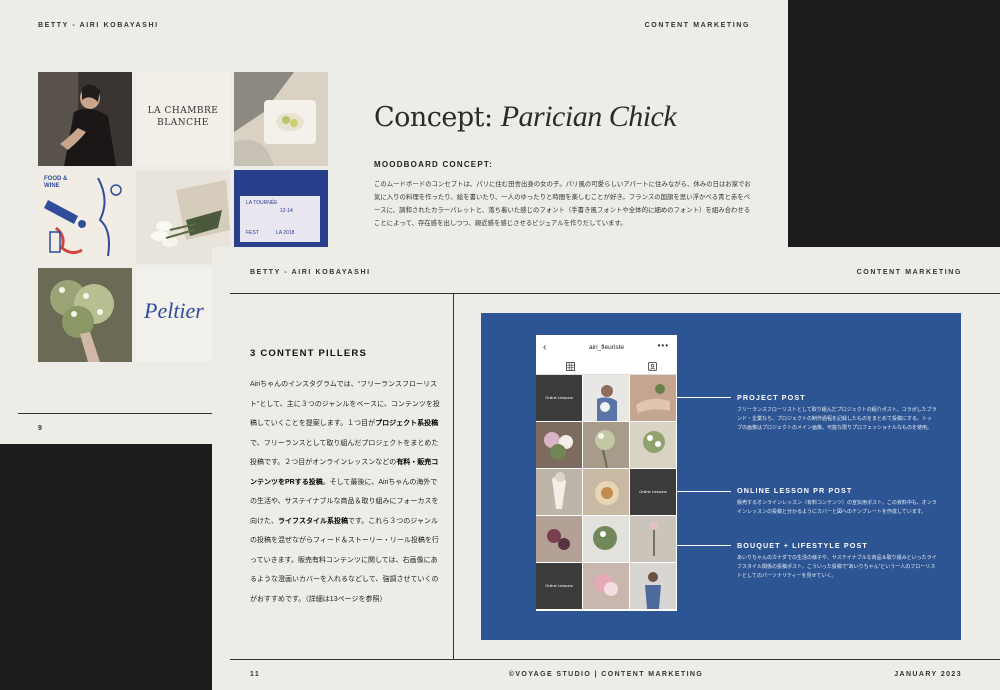  Describe the element at coordinates (606, 674) in the screenshot. I see `footer-credit: ©VOYAGE STUDIO | CONTENT MARKETING` at that location.